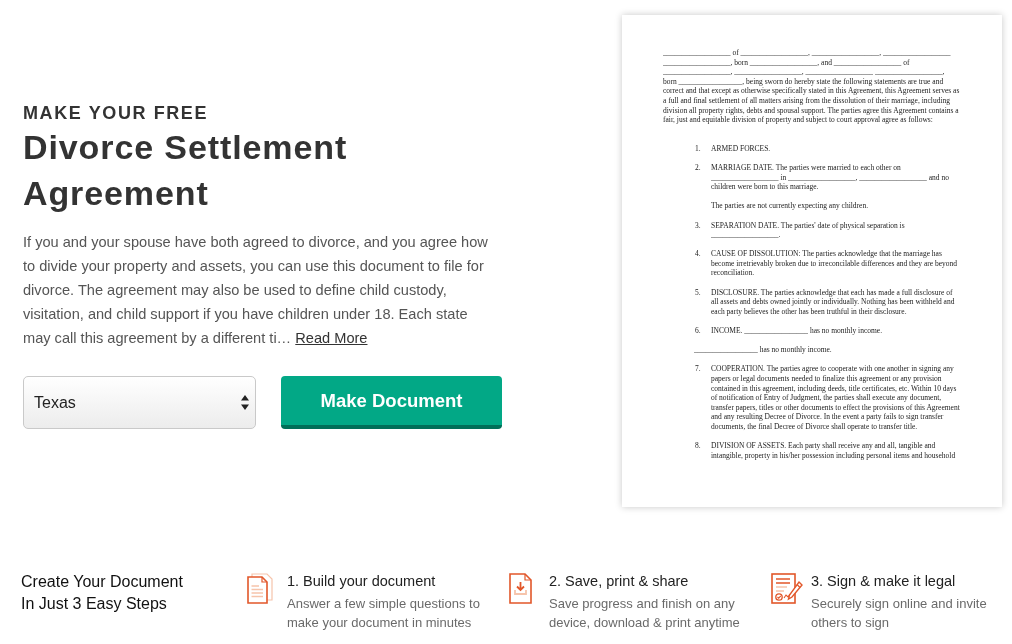 The height and width of the screenshot is (644, 1012). What do you see at coordinates (245, 402) in the screenshot?
I see `sort-caret-icon` at bounding box center [245, 402].